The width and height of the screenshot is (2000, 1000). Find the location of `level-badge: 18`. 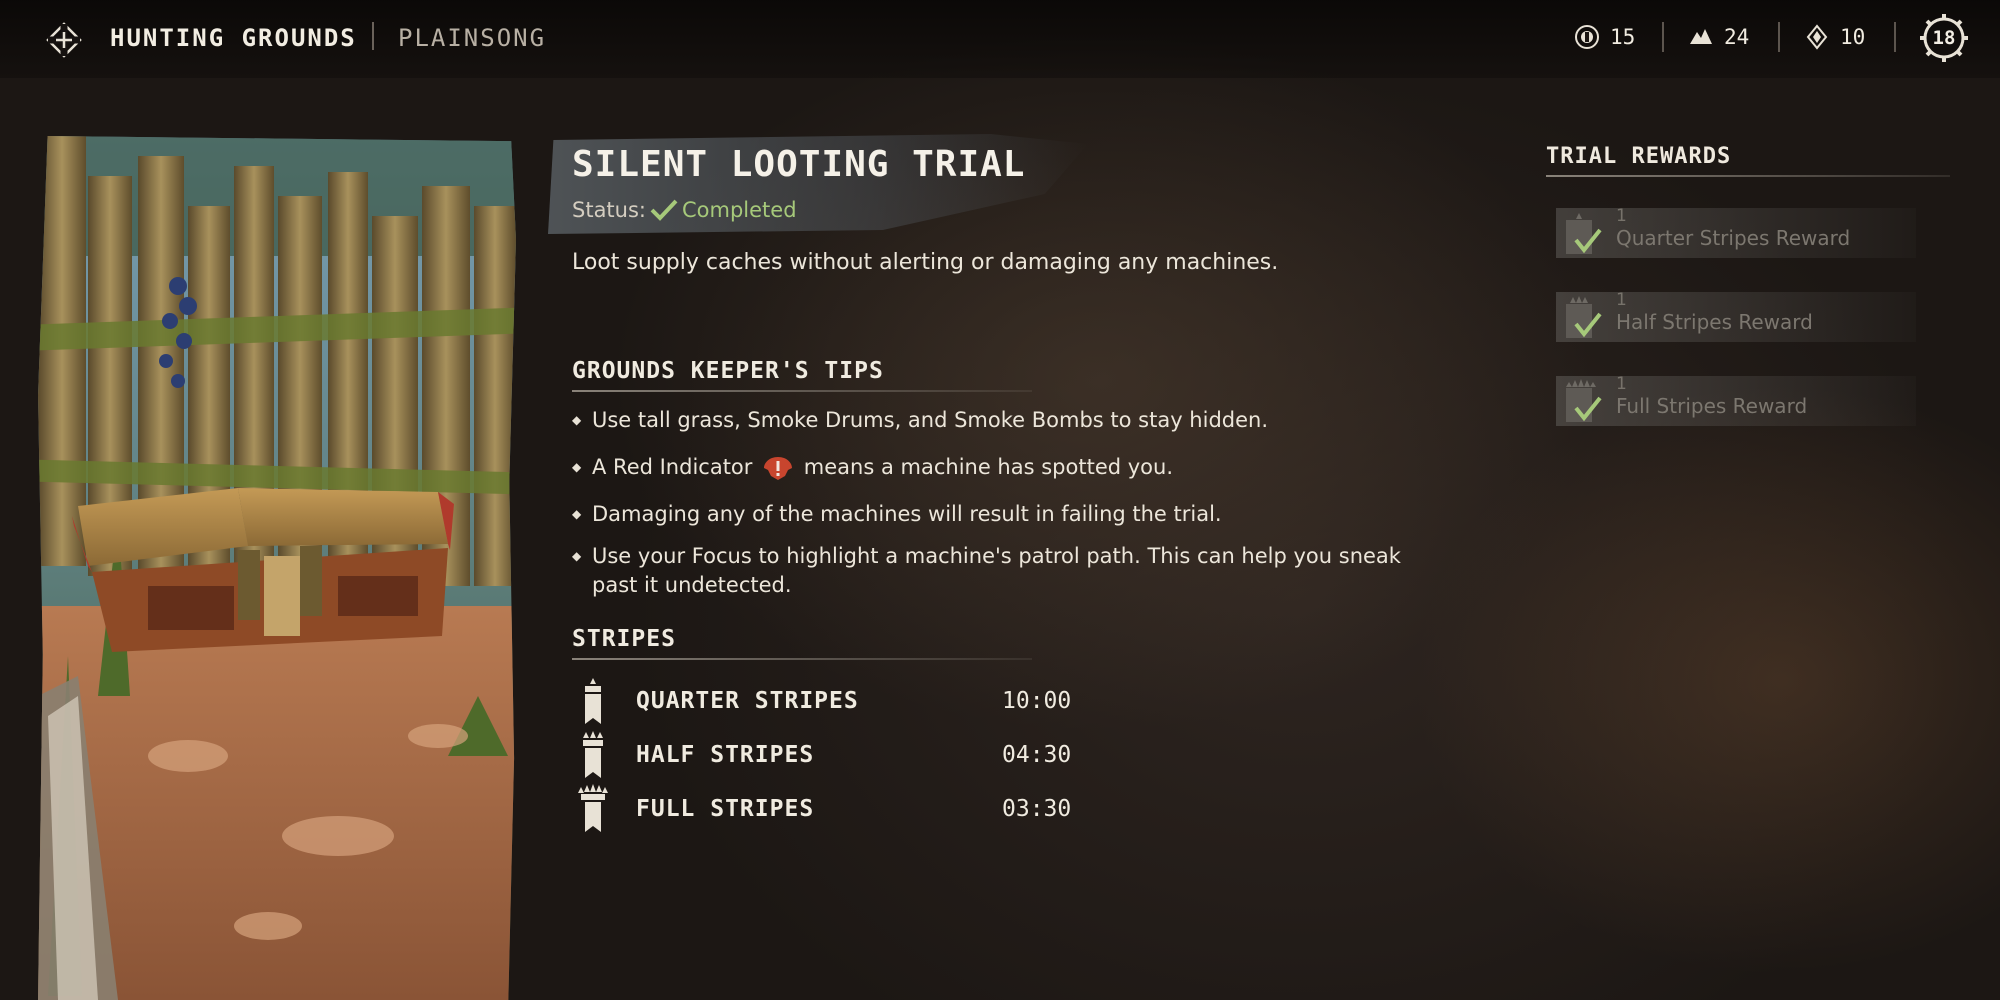

level-badge: 18 is located at coordinates (1944, 38).